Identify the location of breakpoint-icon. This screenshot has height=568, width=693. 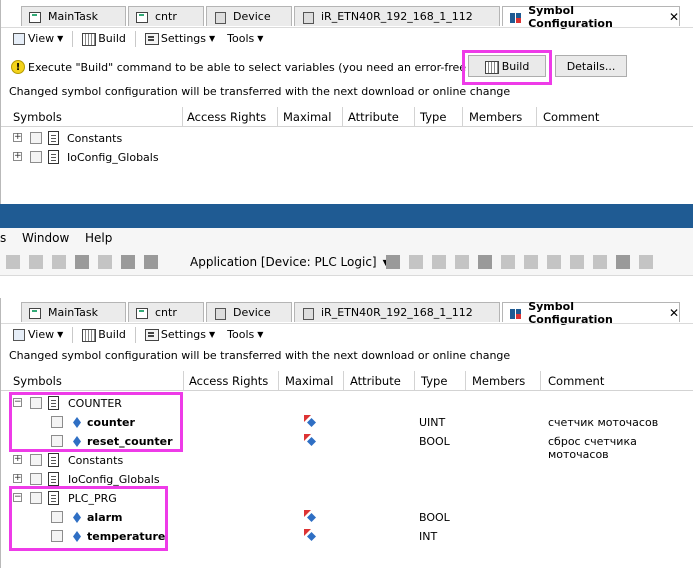
(623, 262).